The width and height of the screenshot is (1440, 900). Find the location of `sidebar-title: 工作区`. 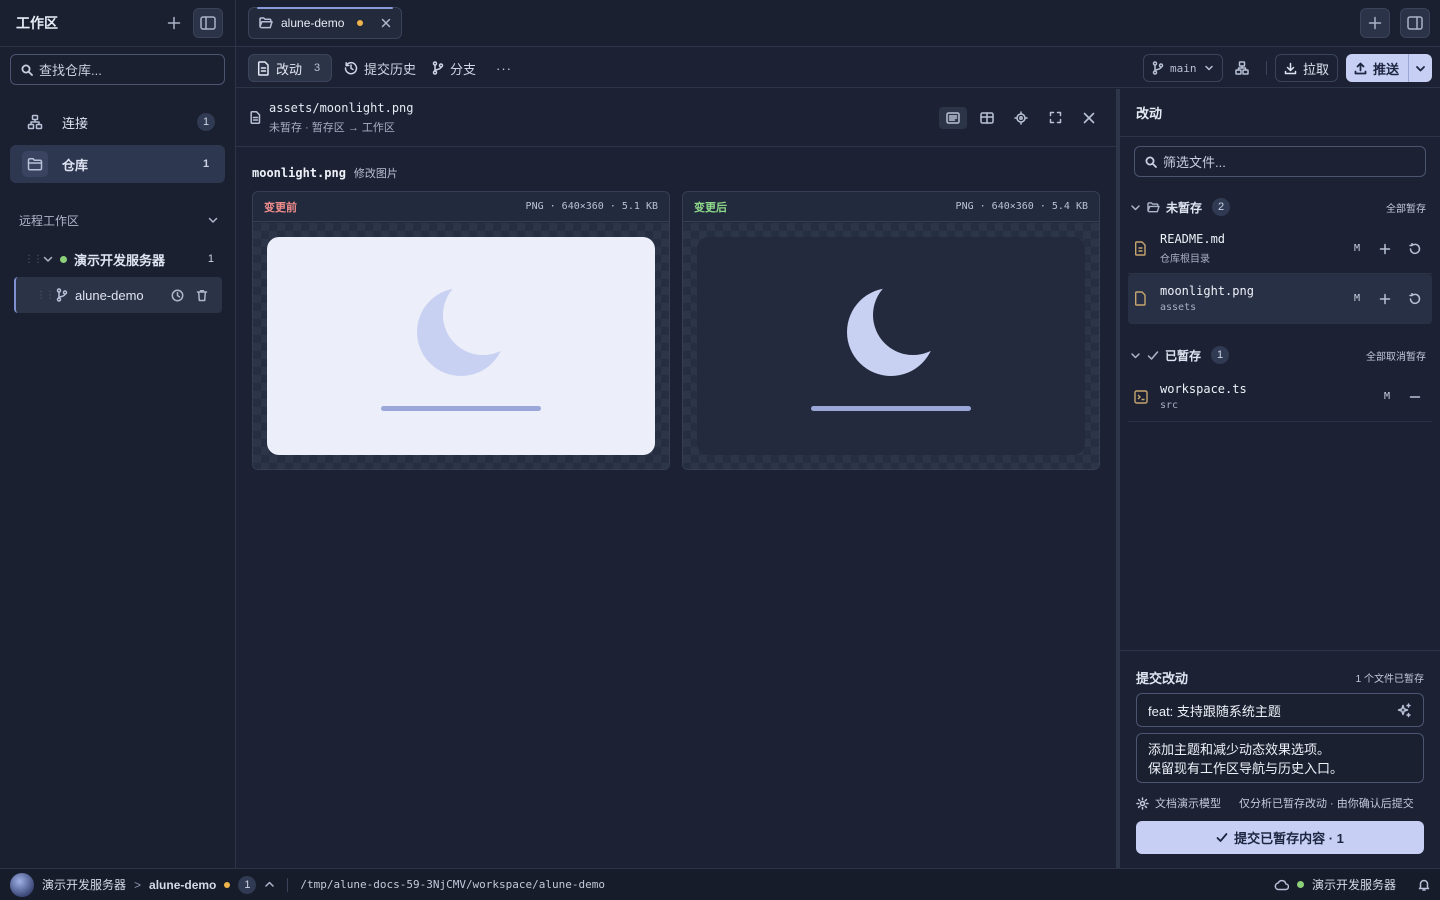

sidebar-title: 工作区 is located at coordinates (37, 23).